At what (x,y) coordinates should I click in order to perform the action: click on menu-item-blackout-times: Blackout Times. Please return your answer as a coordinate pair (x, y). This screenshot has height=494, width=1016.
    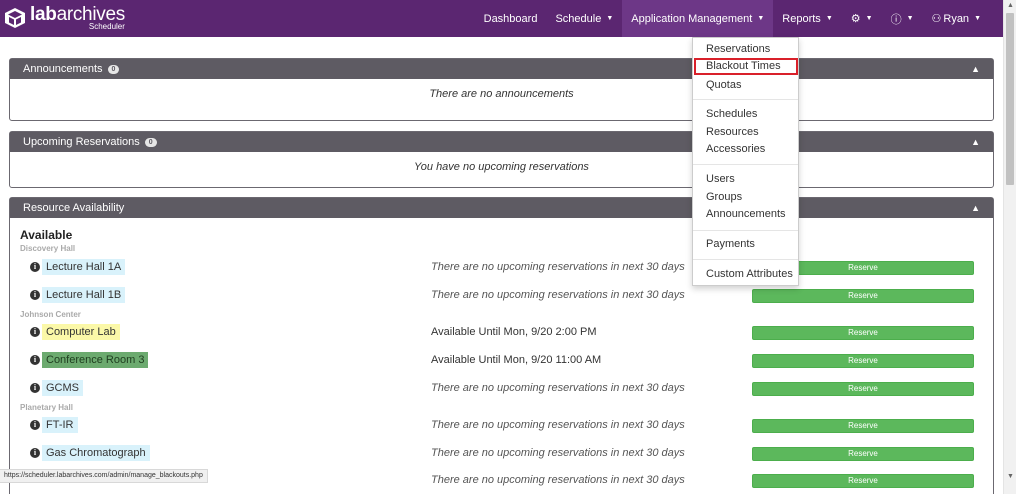
    Looking at the image, I should click on (746, 66).